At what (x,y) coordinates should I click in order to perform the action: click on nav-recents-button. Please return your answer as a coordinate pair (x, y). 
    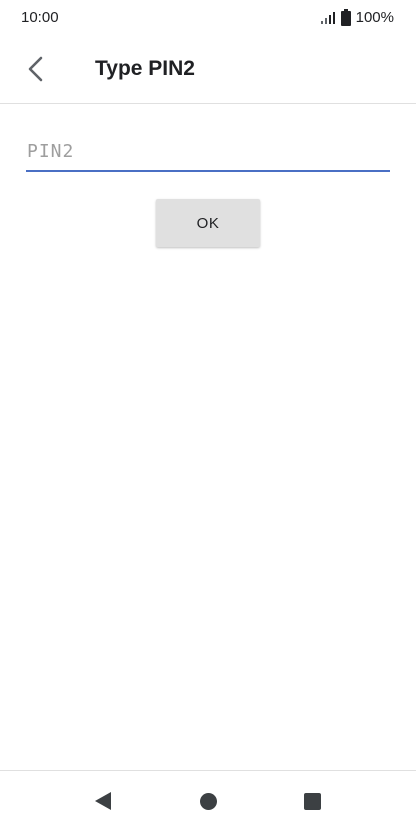
    Looking at the image, I should click on (312, 801).